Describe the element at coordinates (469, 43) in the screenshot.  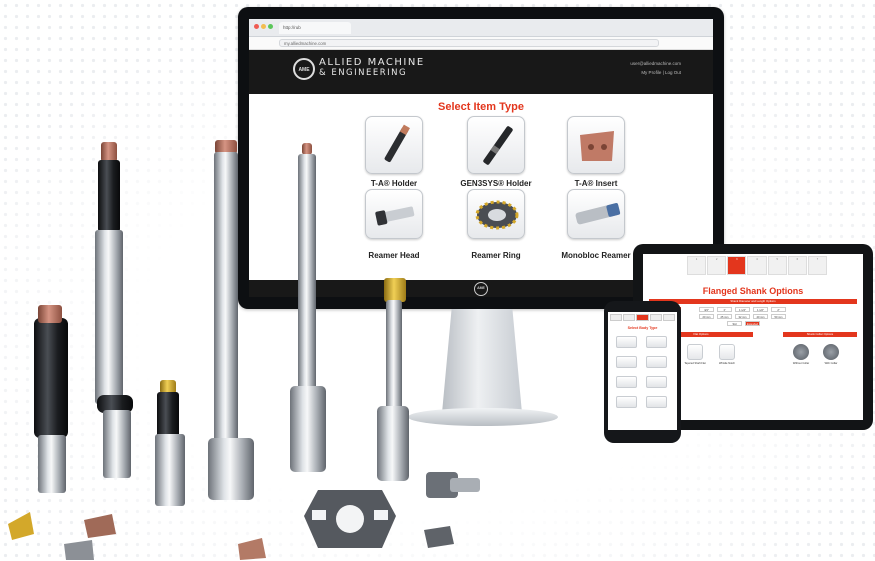
I see `address-bar: my.alliedmachine.com` at that location.